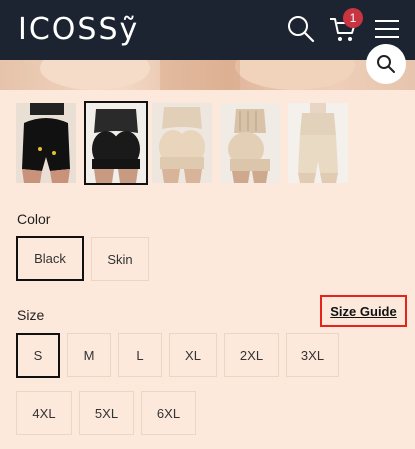  Describe the element at coordinates (78, 29) in the screenshot. I see `brand-logo: ICOSSỹ` at that location.